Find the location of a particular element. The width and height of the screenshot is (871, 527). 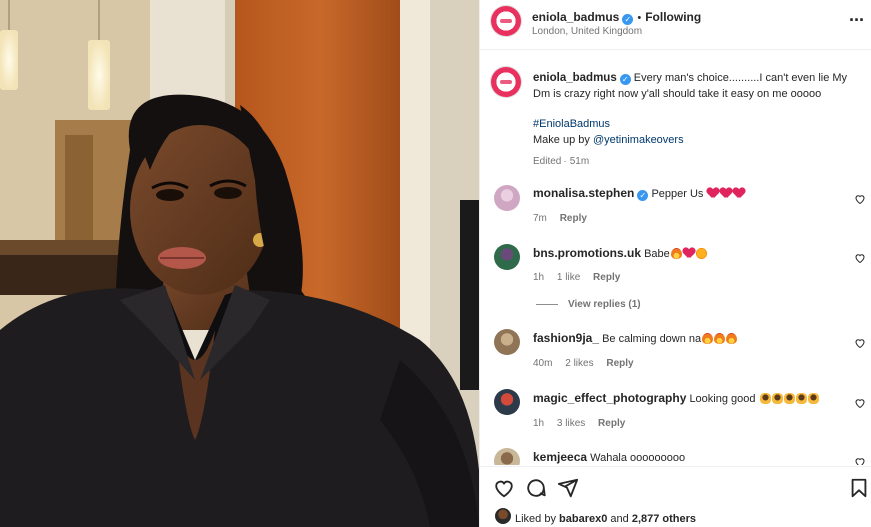

star-eyes-emoji is located at coordinates (701, 253).